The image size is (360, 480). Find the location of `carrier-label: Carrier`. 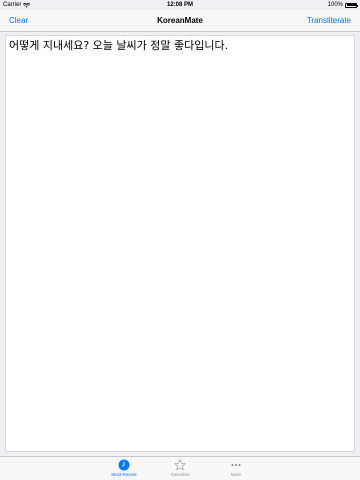

carrier-label: Carrier is located at coordinates (12, 5).